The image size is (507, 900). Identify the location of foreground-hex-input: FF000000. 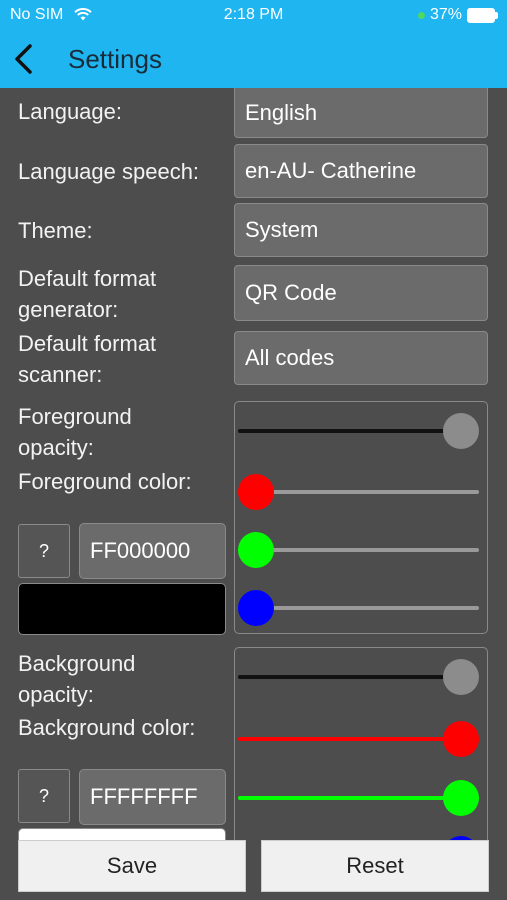
(152, 551).